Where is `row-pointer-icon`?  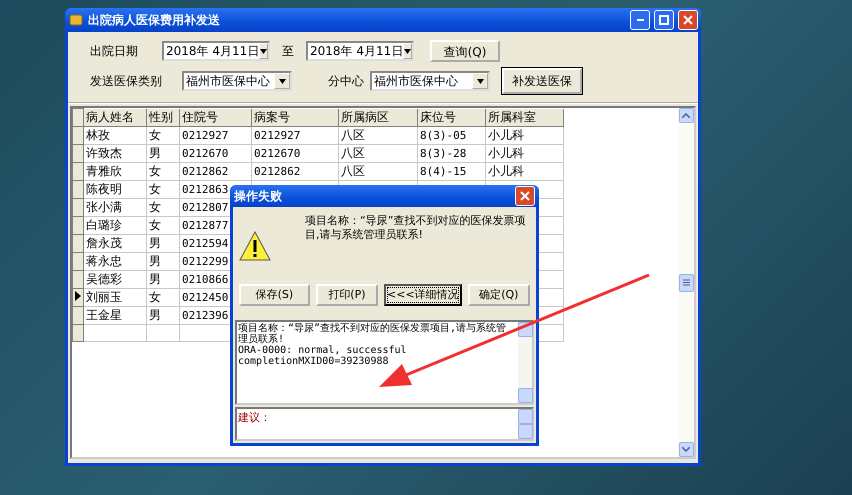 row-pointer-icon is located at coordinates (78, 297).